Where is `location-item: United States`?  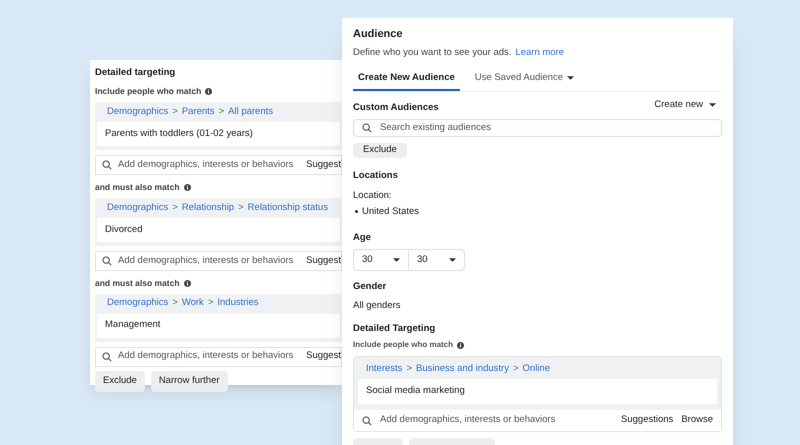 location-item: United States is located at coordinates (391, 211).